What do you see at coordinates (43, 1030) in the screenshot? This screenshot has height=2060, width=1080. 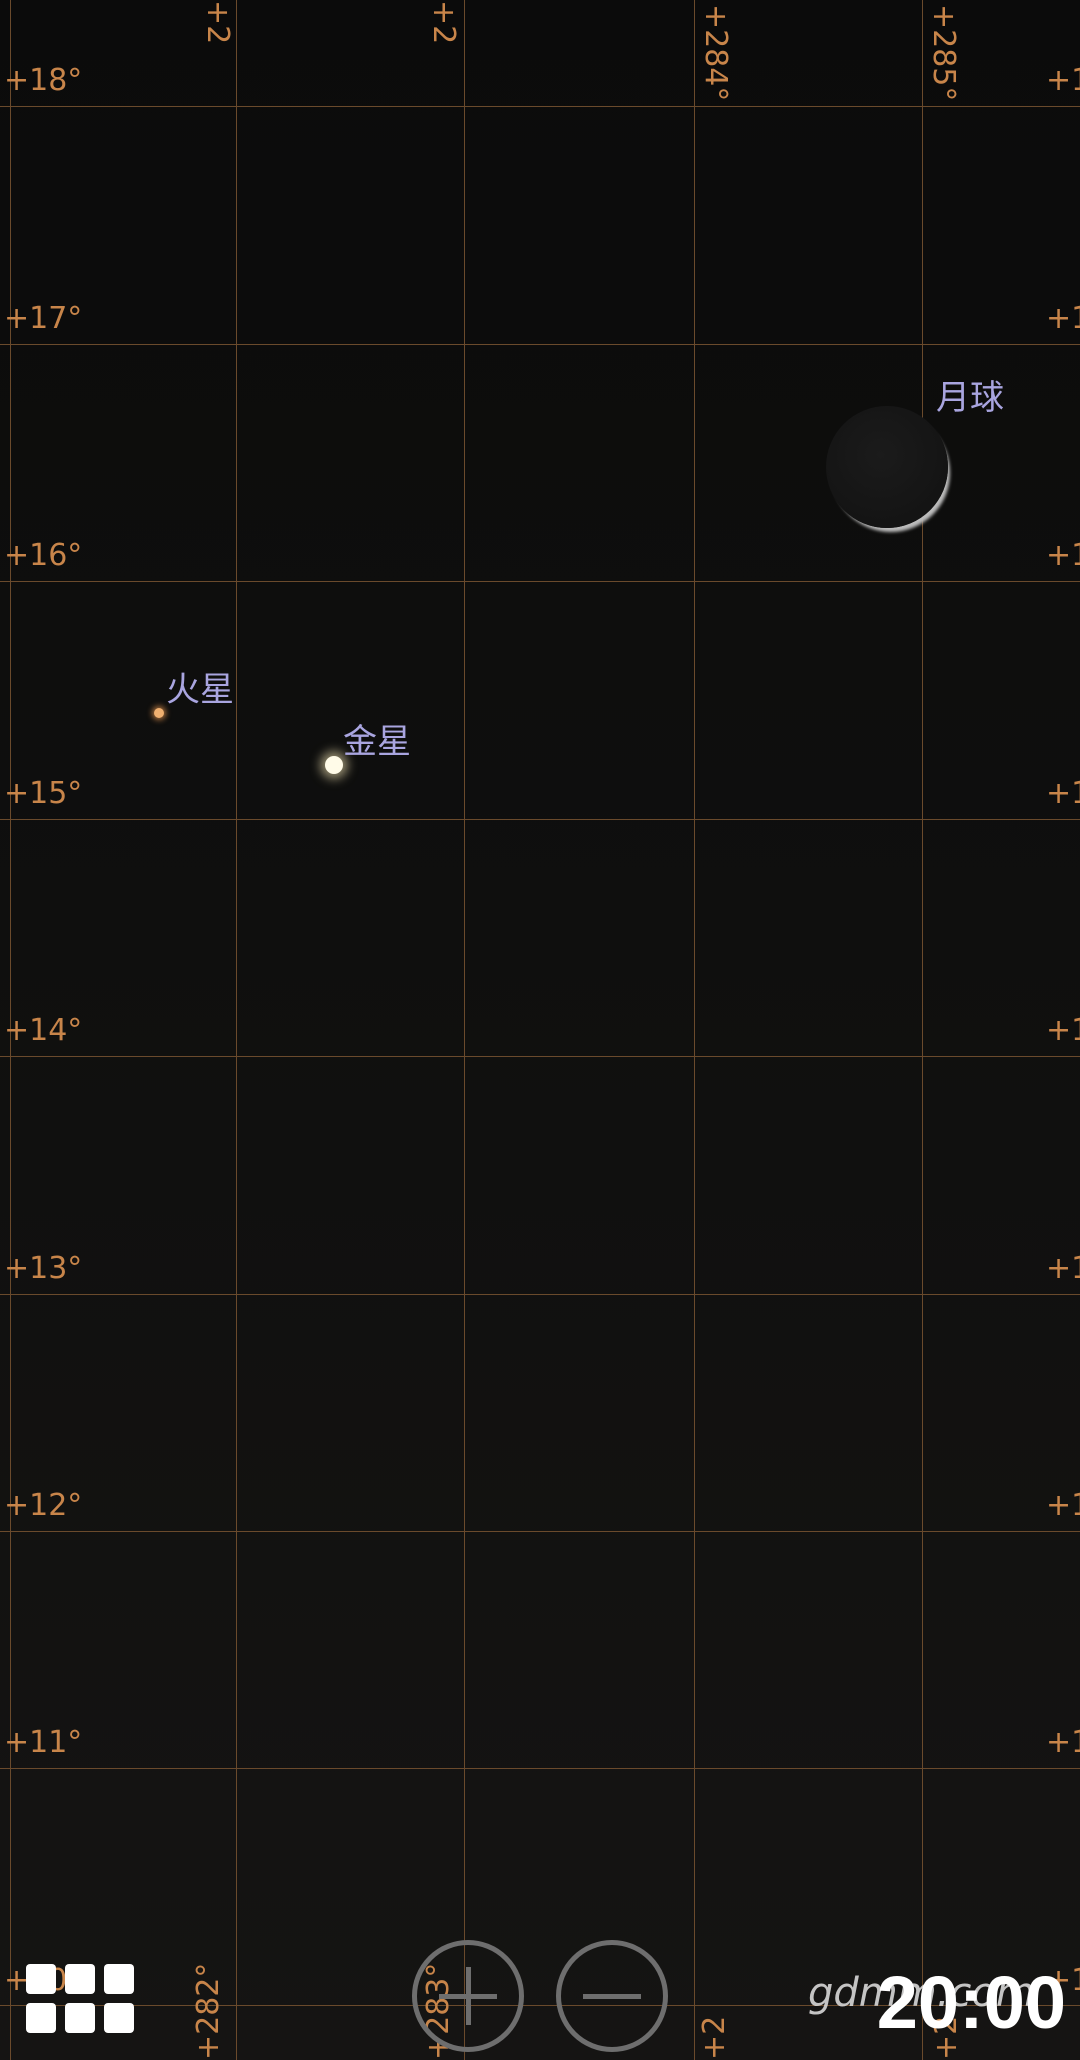 I see `dec-label: +14°` at bounding box center [43, 1030].